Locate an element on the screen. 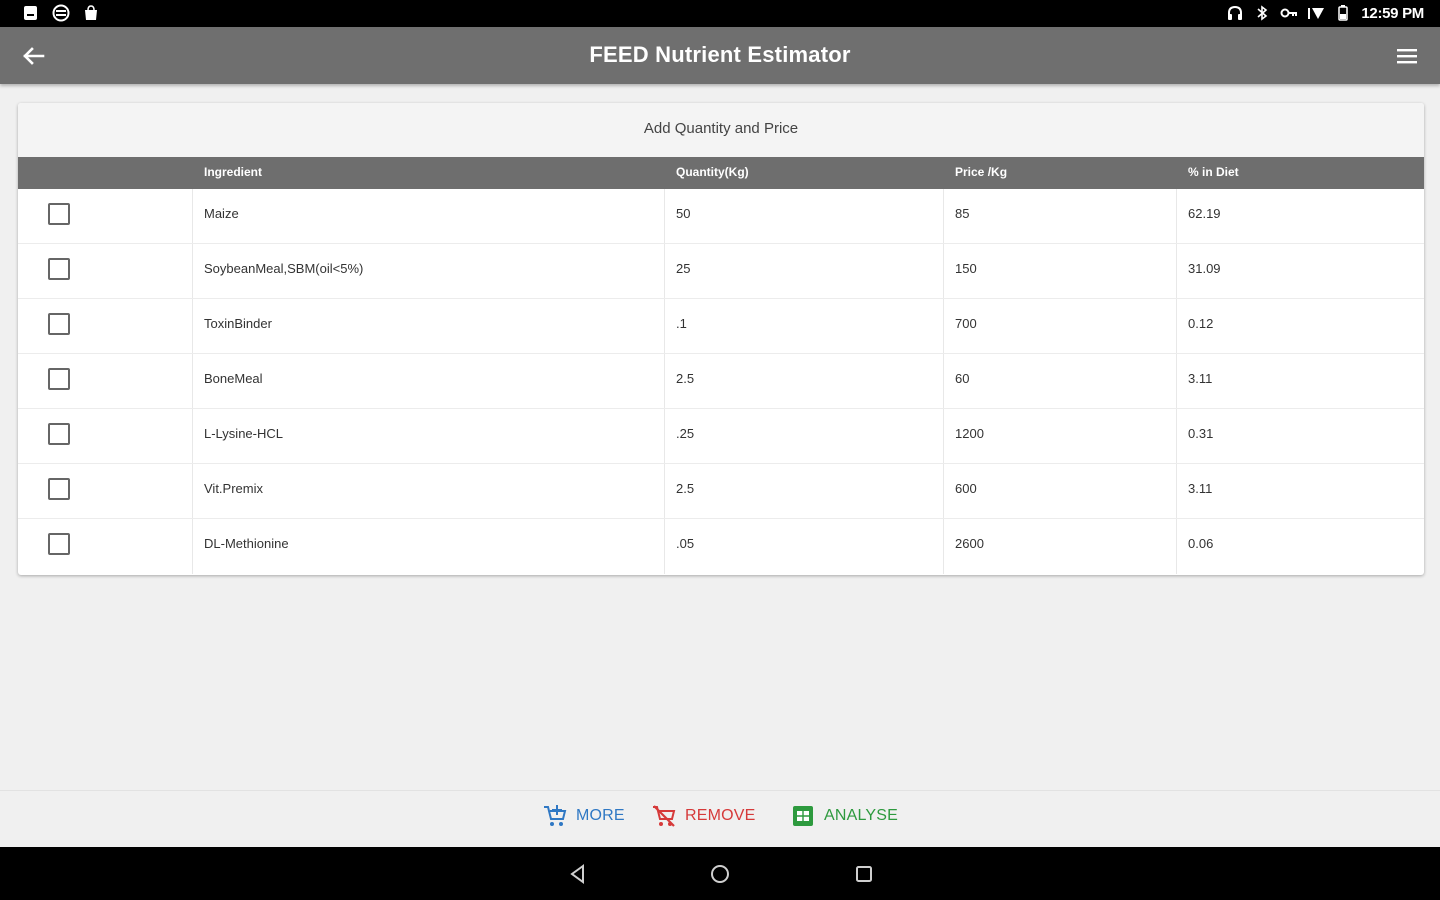 The image size is (1440, 900). nav-recents-icon is located at coordinates (864, 874).